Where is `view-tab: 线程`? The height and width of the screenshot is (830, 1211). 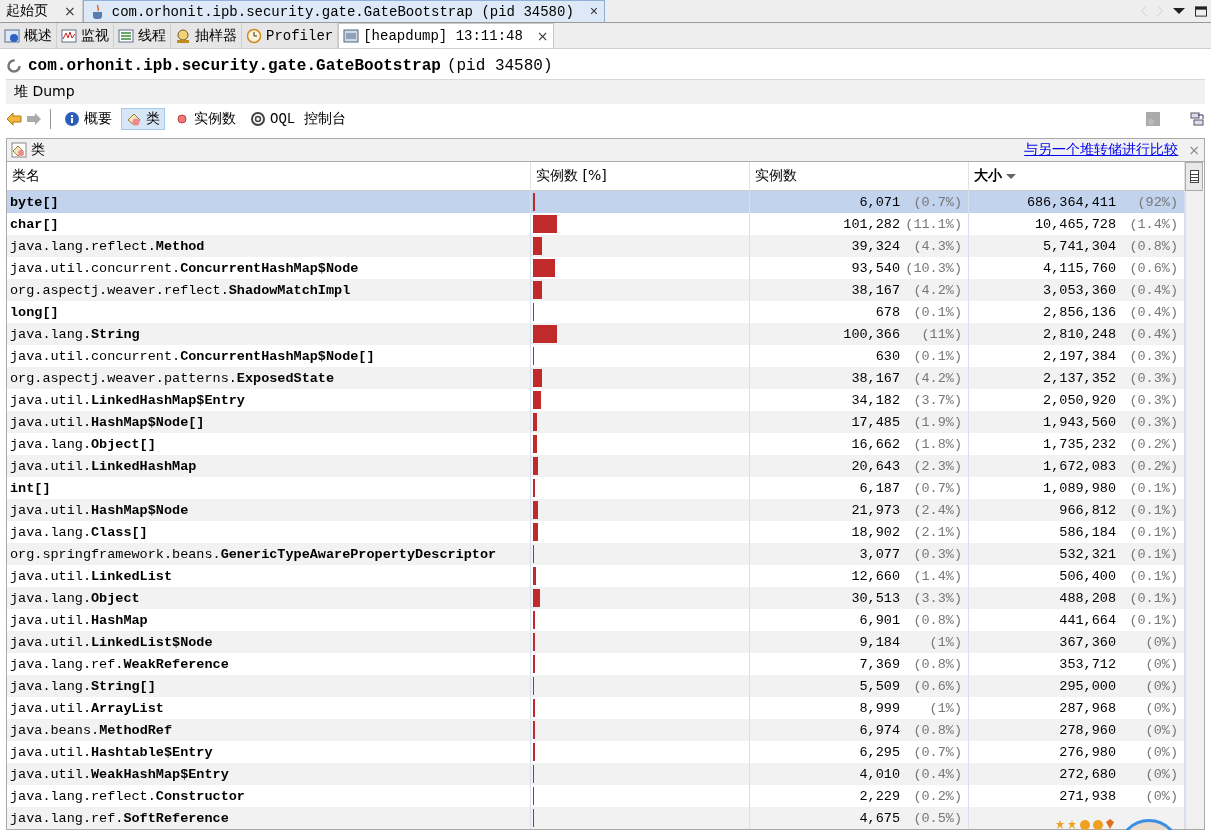 view-tab: 线程 is located at coordinates (142, 35).